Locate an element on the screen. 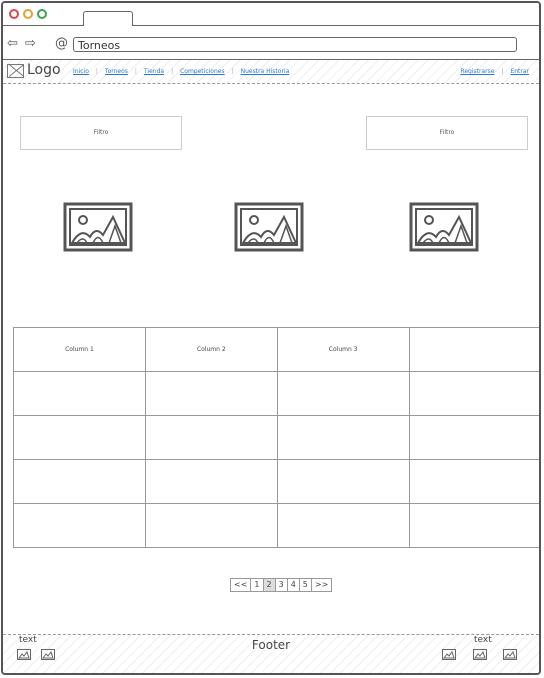 This screenshot has height=678, width=544. column-header: Column 1 is located at coordinates (79, 349).